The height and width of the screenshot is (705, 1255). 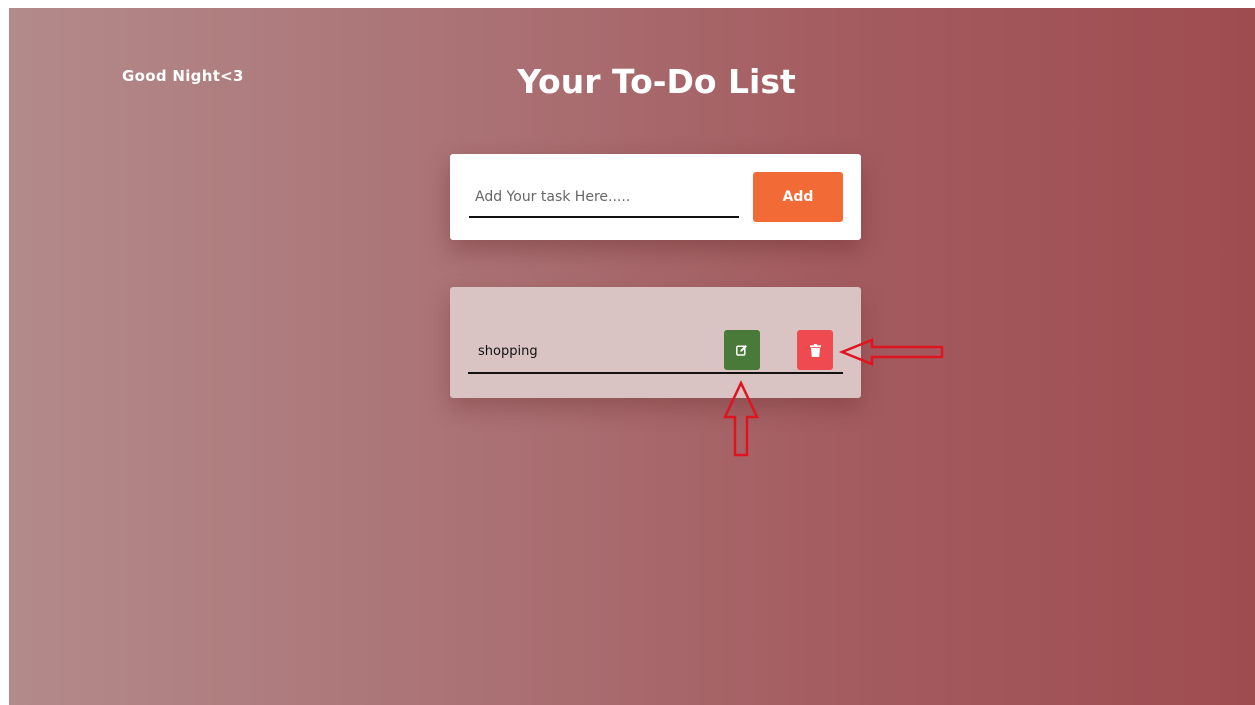 What do you see at coordinates (655, 351) in the screenshot?
I see `task-item: shopping` at bounding box center [655, 351].